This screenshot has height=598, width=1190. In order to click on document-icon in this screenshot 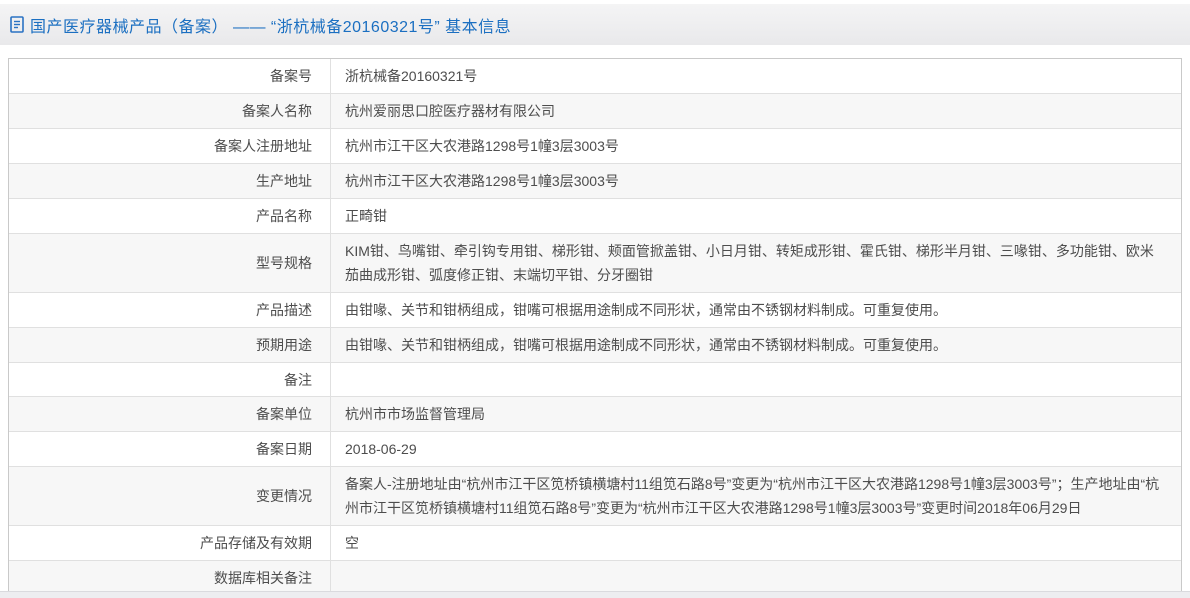, I will do `click(17, 24)`.